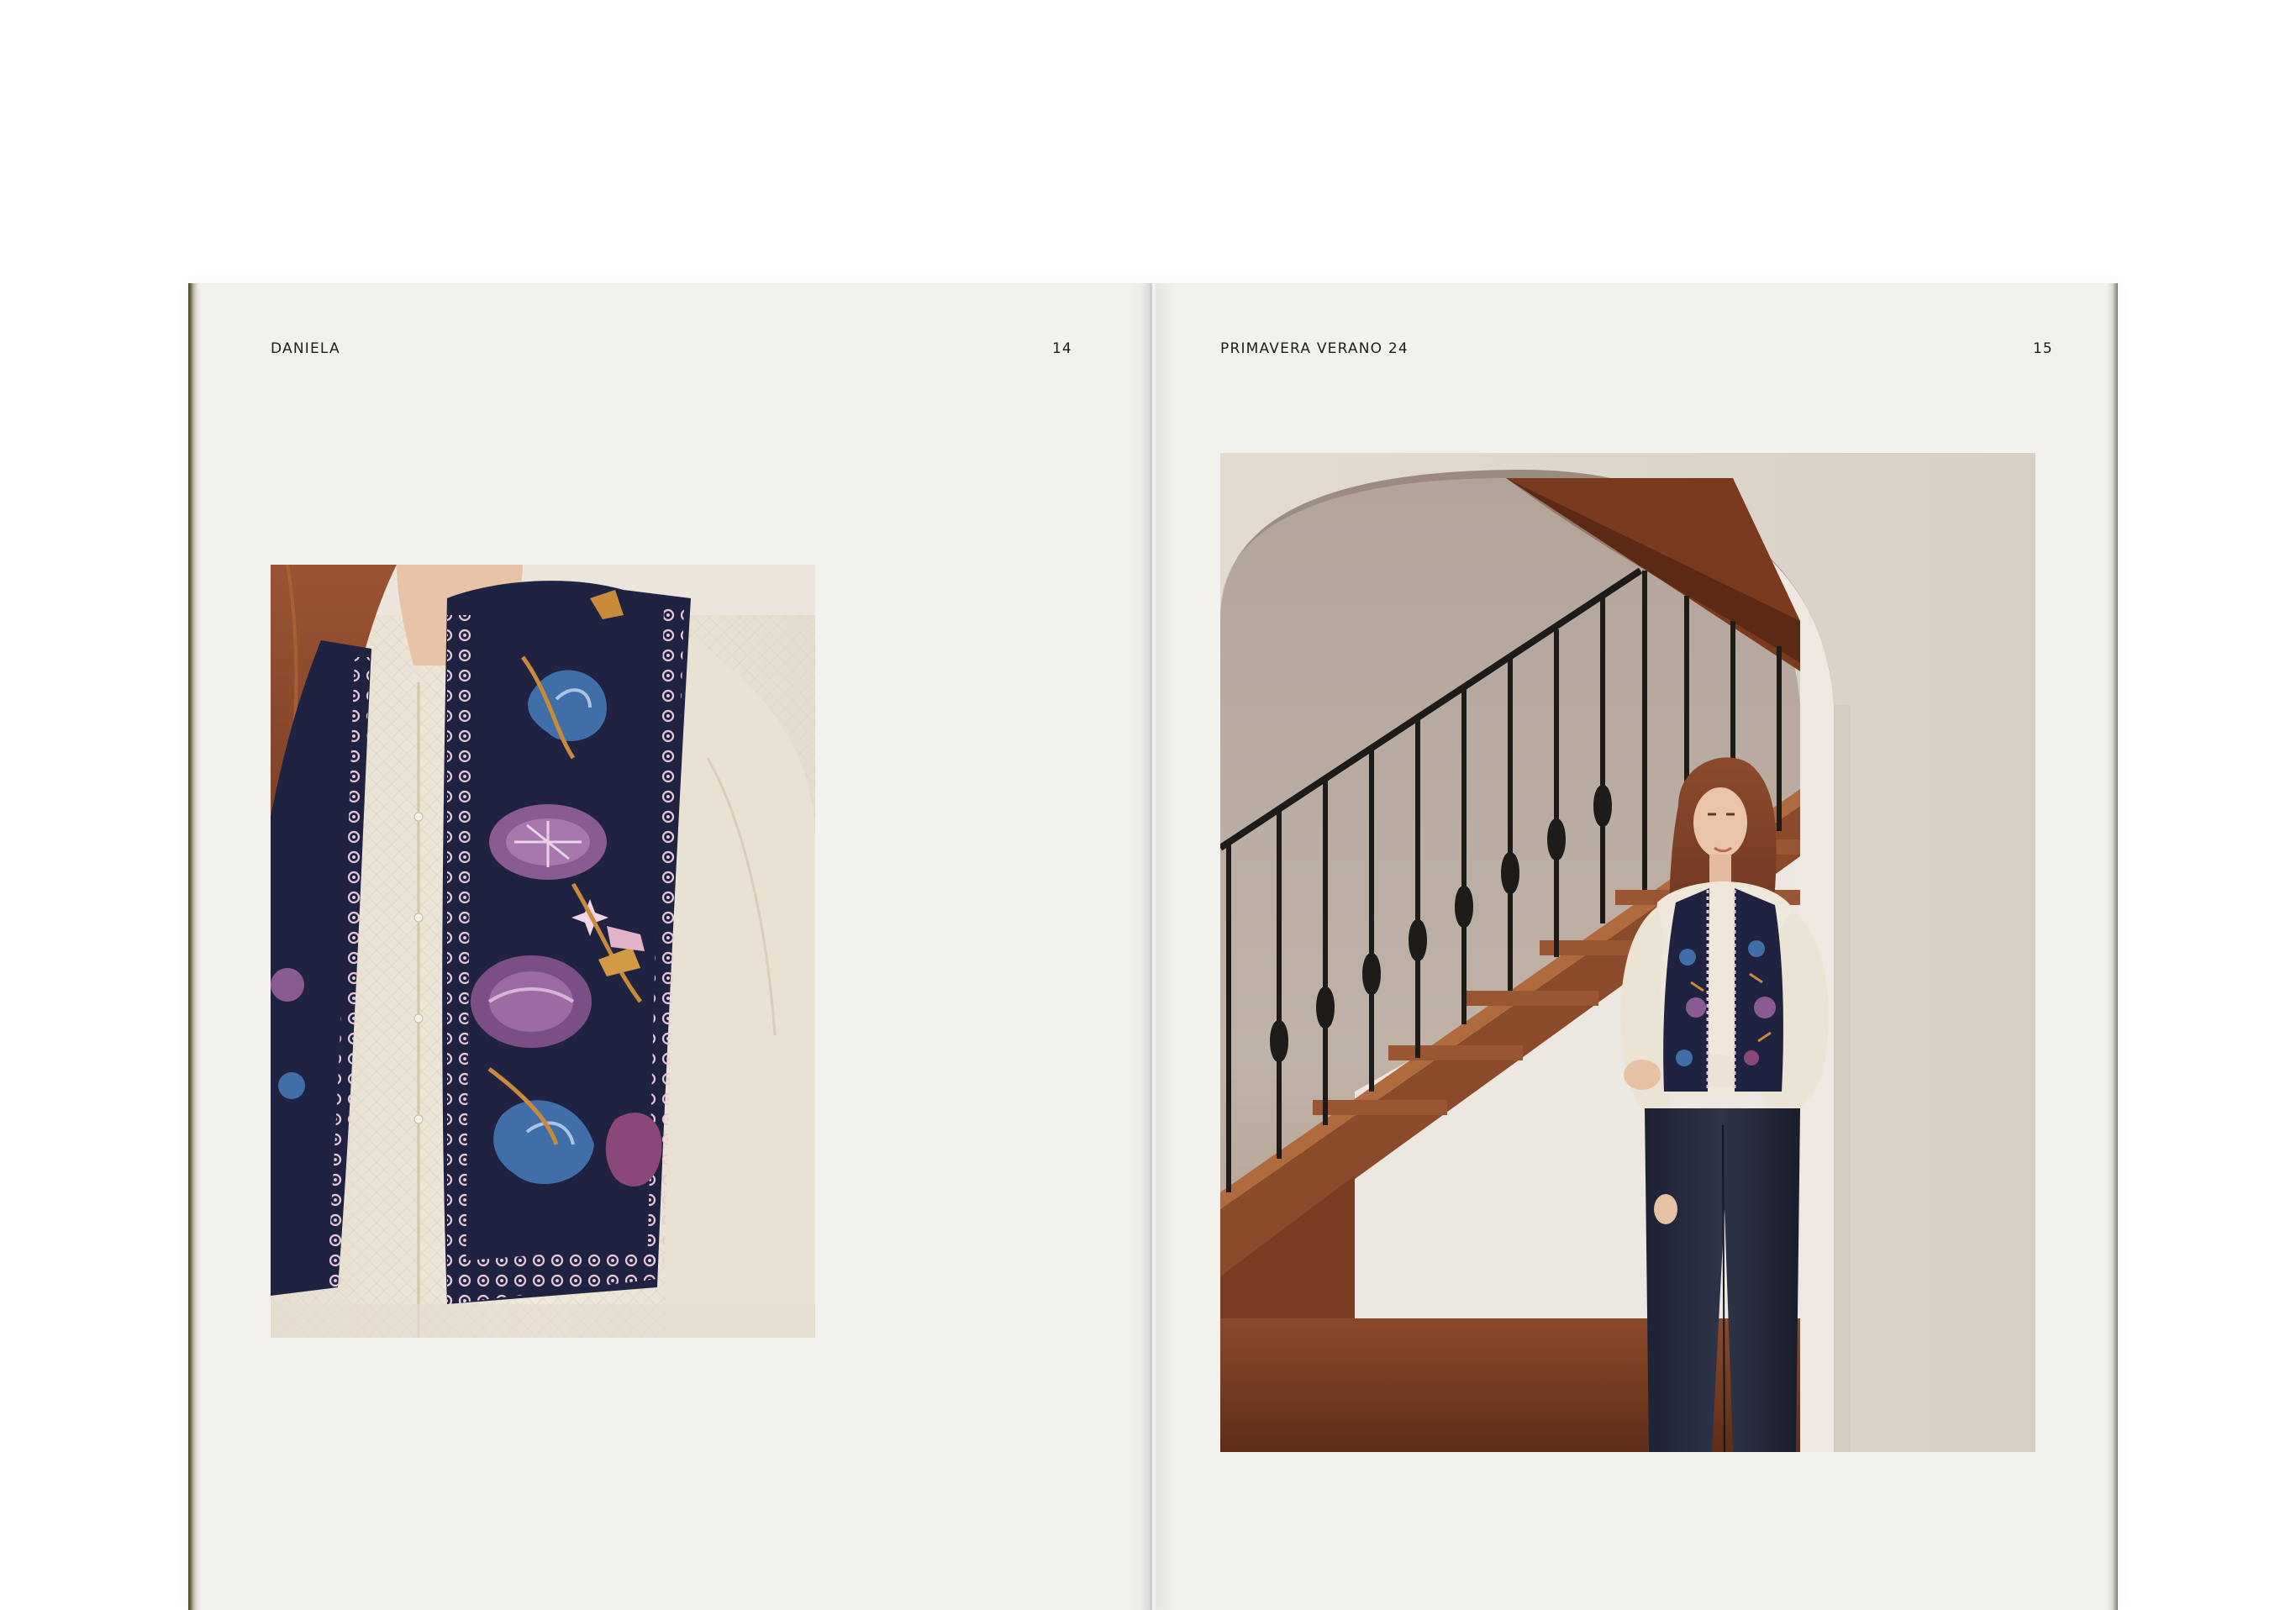  I want to click on book-fore-edge-right, so click(2112, 946).